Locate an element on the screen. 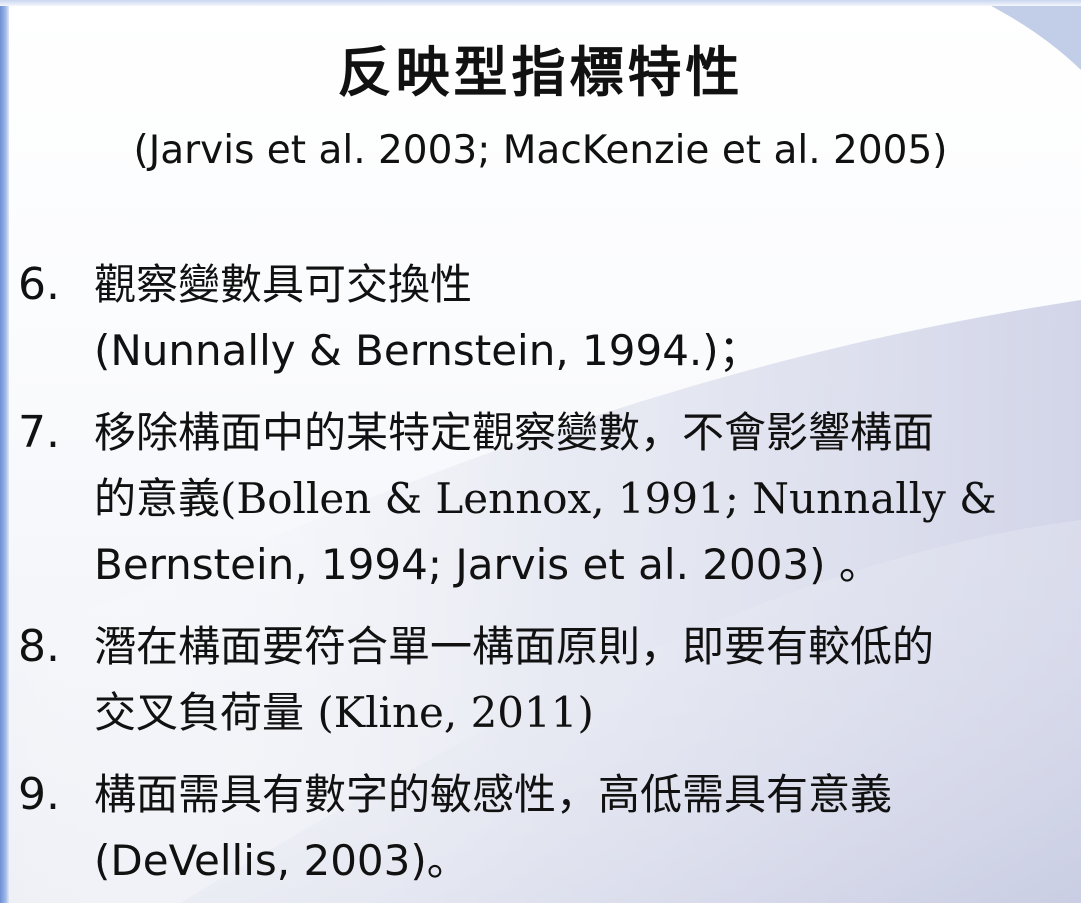  item-text-line: (DeVellis, 2003)。 is located at coordinates (281, 860).